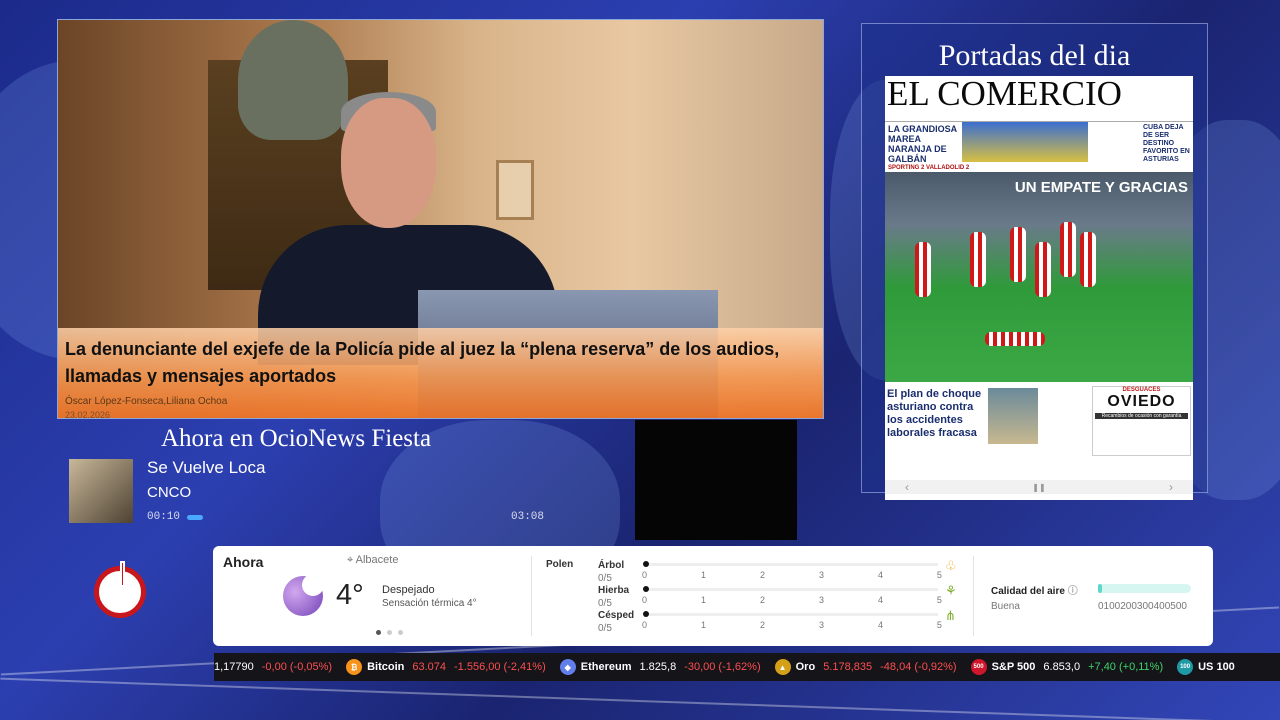 This screenshot has height=720, width=1280. Describe the element at coordinates (1144, 588) in the screenshot. I see `air-quality-bar` at that location.